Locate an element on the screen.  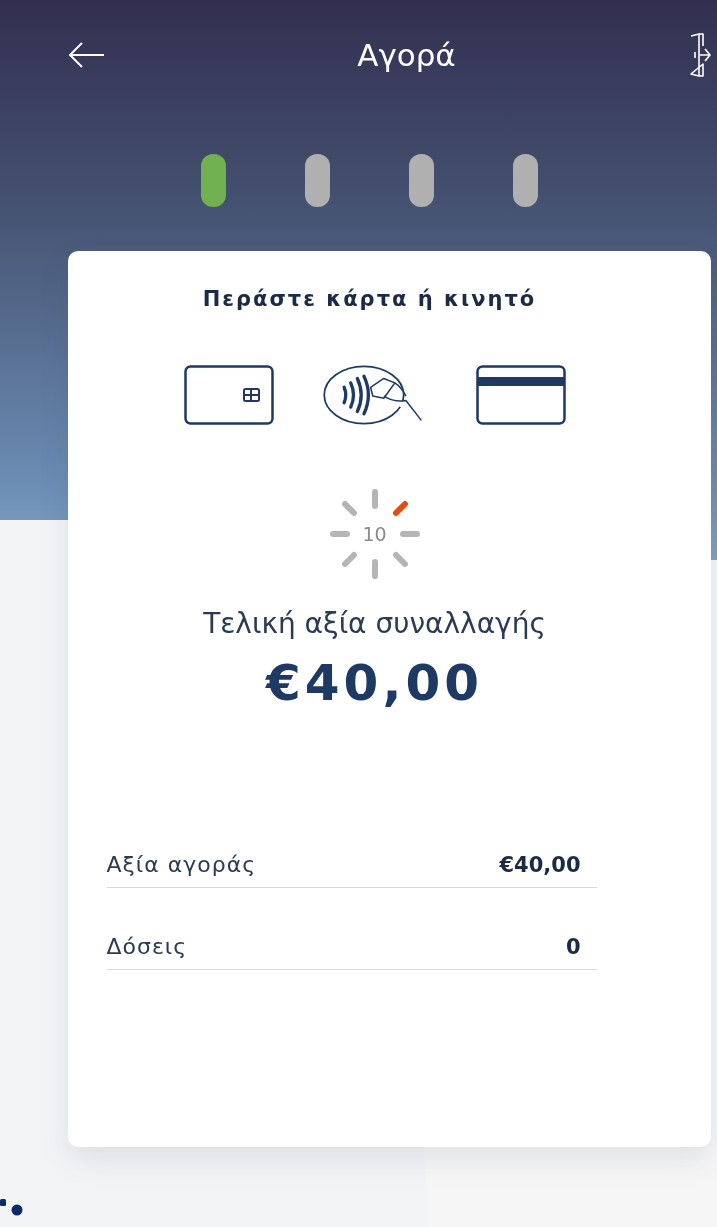
total-label: Τελική αξία συναλλαγής is located at coordinates (374, 623).